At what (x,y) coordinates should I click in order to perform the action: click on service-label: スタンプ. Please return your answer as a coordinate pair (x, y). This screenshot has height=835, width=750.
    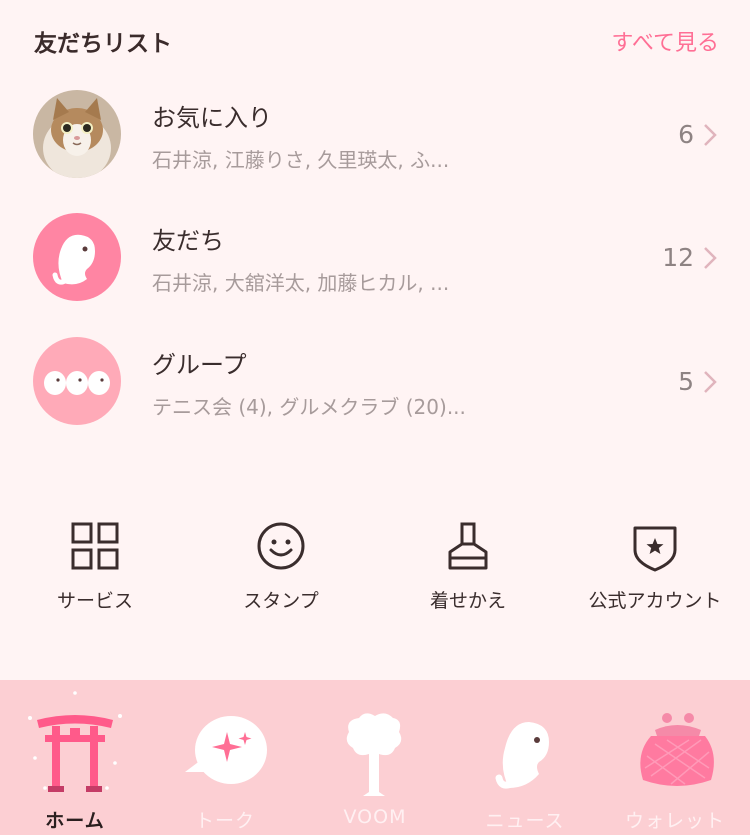
    Looking at the image, I should click on (281, 601).